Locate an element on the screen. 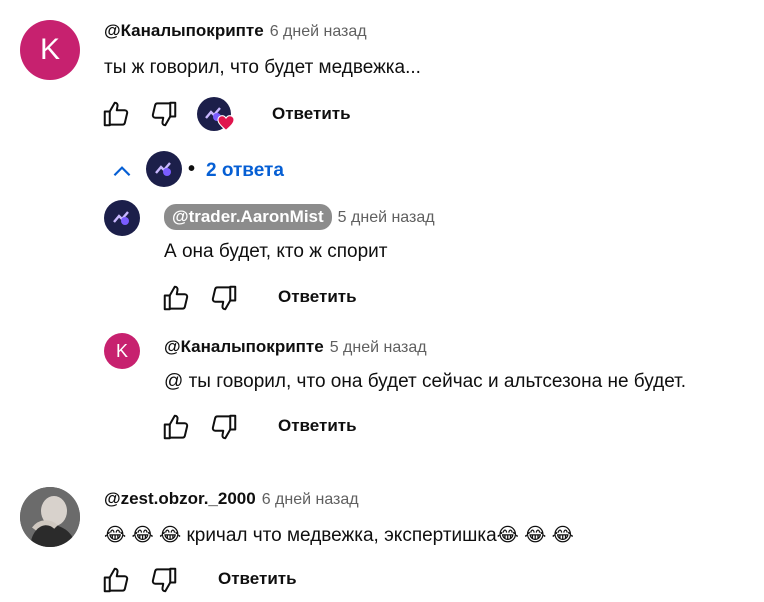  chevron-up-icon is located at coordinates (122, 171).